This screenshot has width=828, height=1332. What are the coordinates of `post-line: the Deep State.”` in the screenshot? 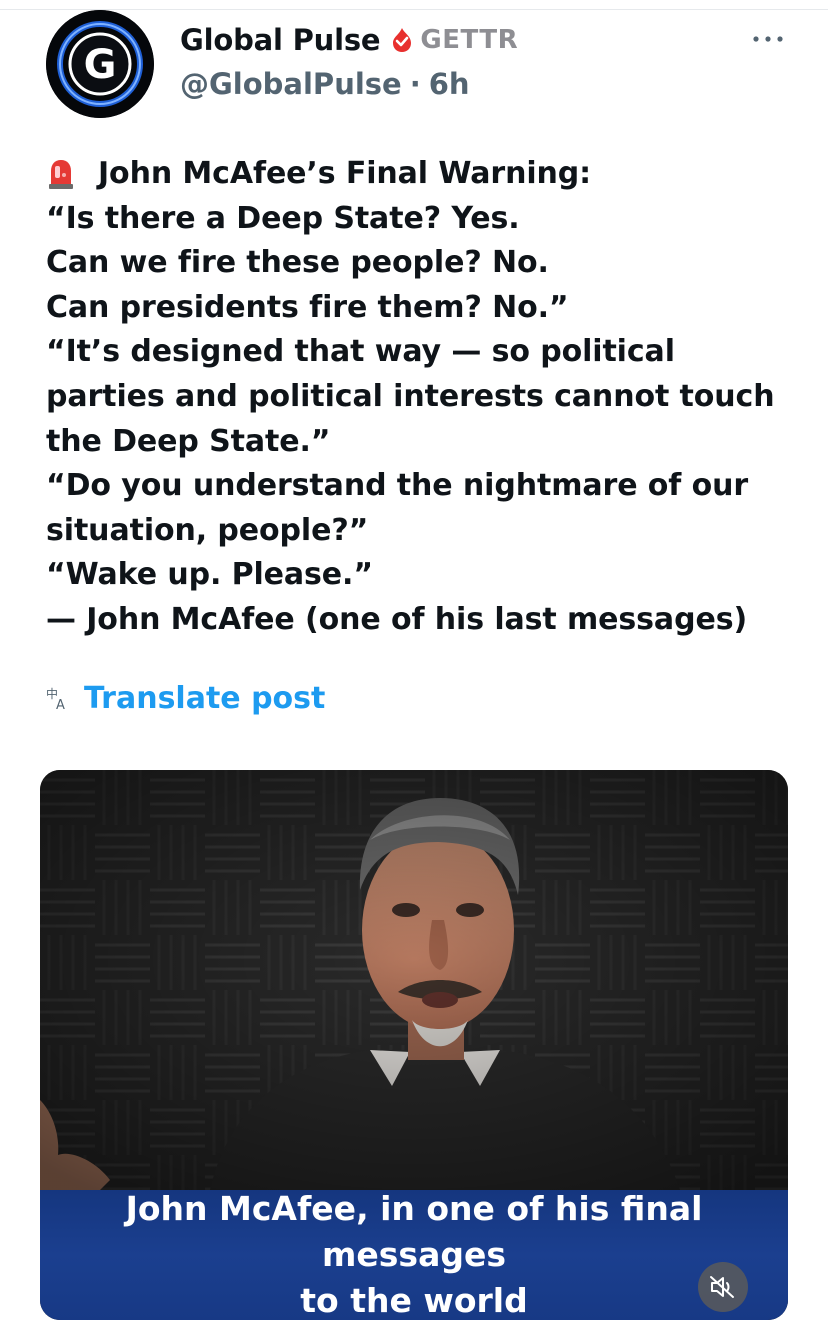 It's located at (188, 441).